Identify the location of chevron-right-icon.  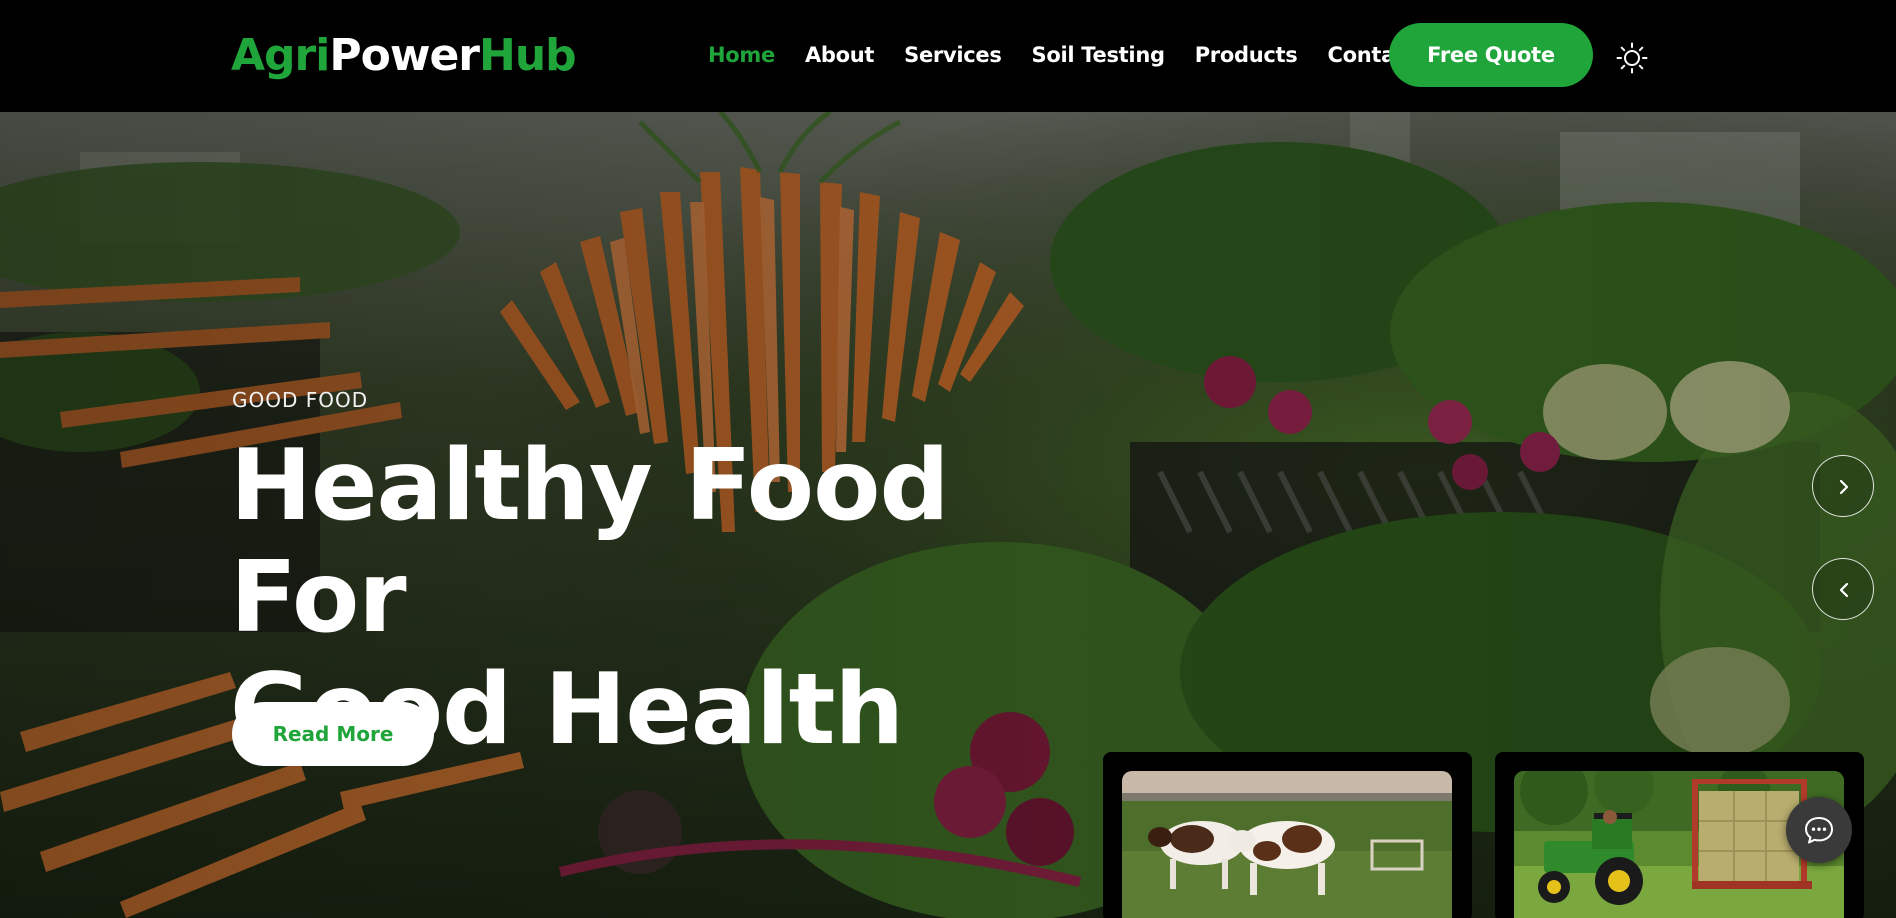
(1844, 487).